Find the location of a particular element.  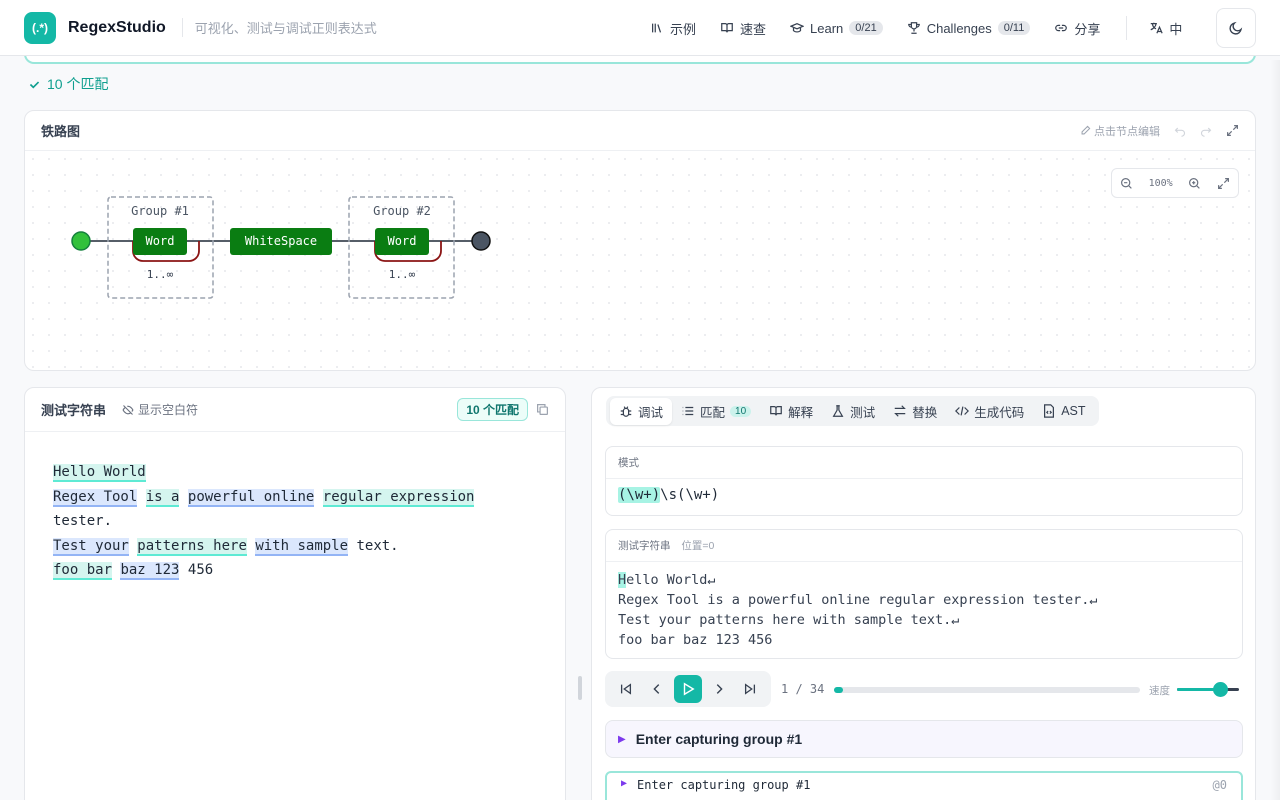

swap-icon is located at coordinates (900, 411).